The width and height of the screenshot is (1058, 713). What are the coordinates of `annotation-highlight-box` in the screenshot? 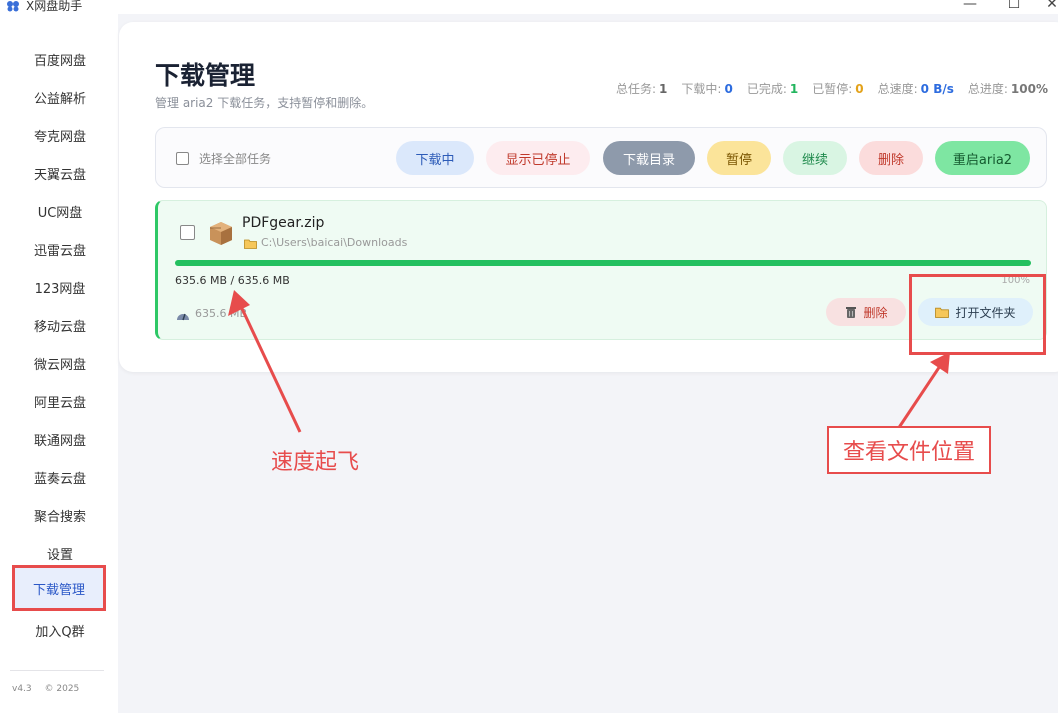 It's located at (977, 314).